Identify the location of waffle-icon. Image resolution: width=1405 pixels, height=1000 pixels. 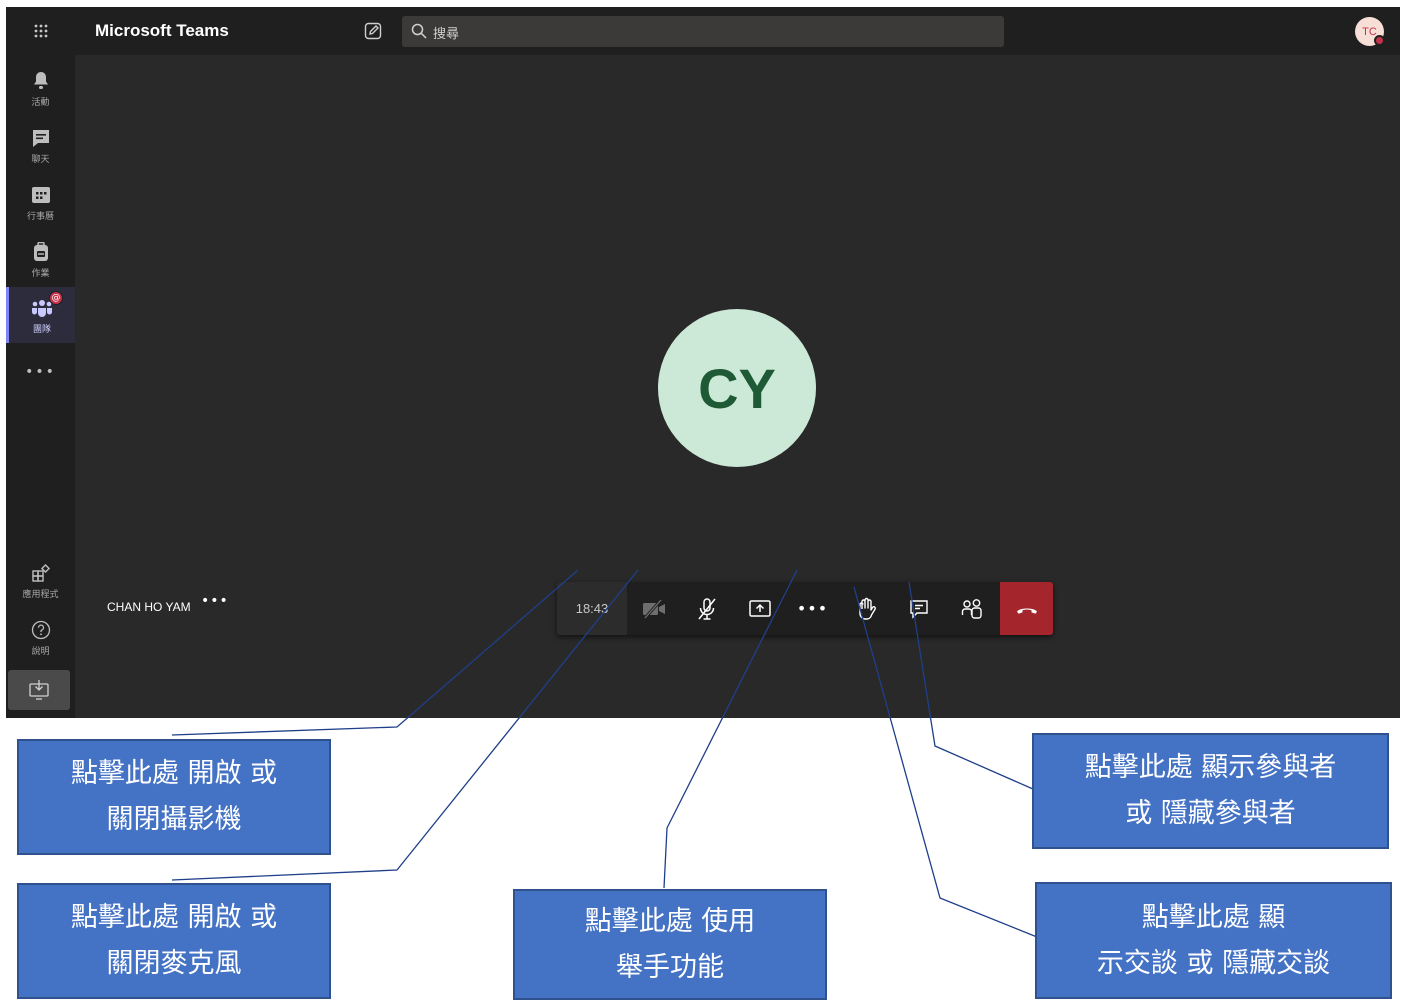
(40, 31).